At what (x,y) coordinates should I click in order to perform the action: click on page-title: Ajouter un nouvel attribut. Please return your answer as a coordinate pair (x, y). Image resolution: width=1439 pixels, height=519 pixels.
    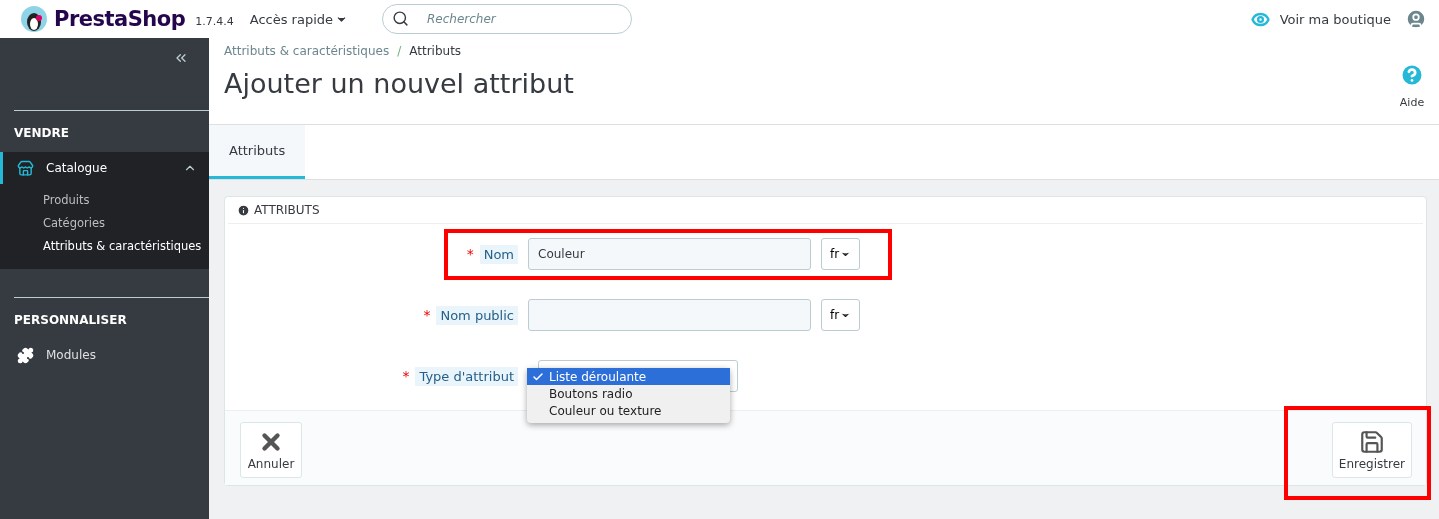
    Looking at the image, I should click on (399, 83).